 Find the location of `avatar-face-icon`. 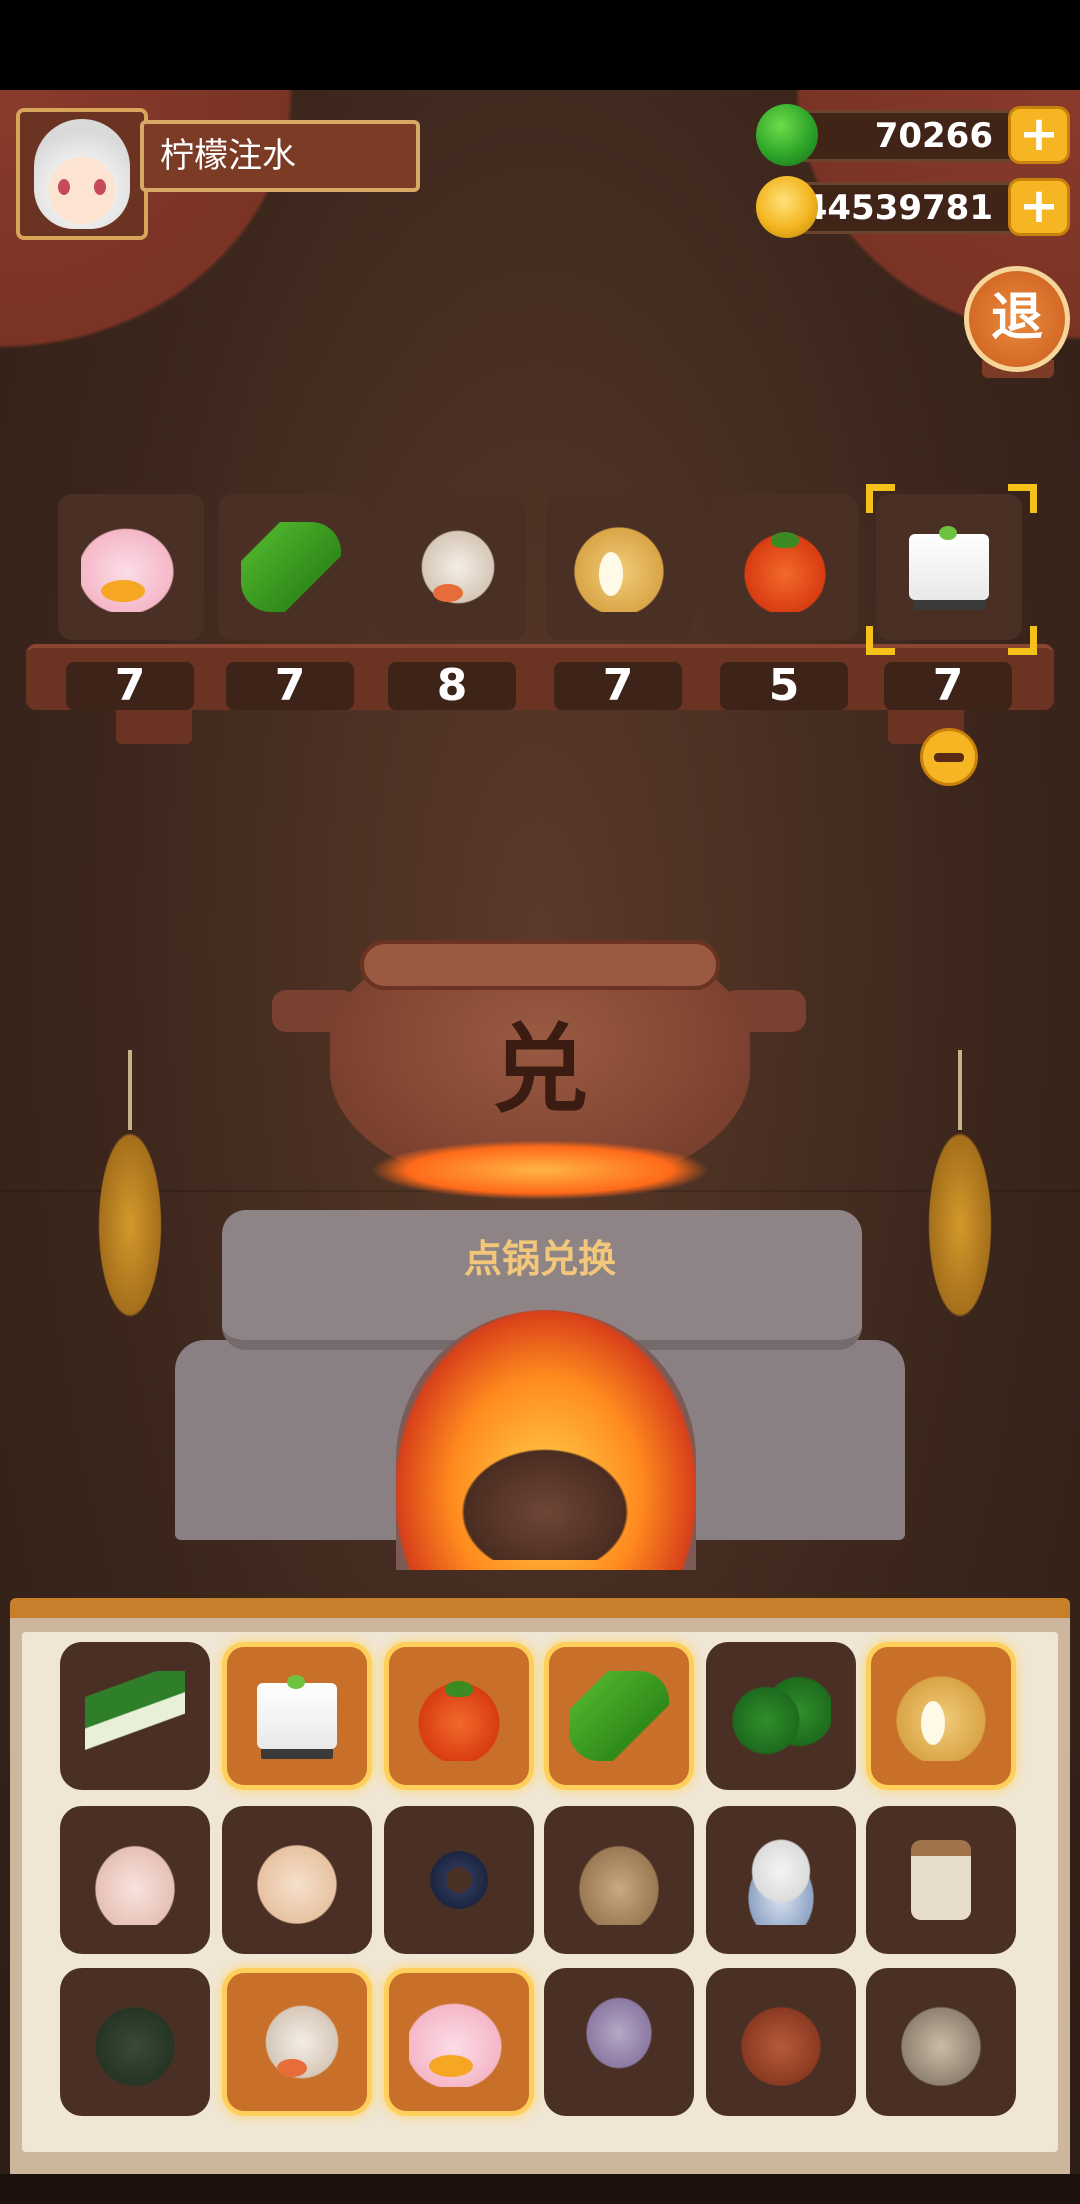

avatar-face-icon is located at coordinates (82, 174).